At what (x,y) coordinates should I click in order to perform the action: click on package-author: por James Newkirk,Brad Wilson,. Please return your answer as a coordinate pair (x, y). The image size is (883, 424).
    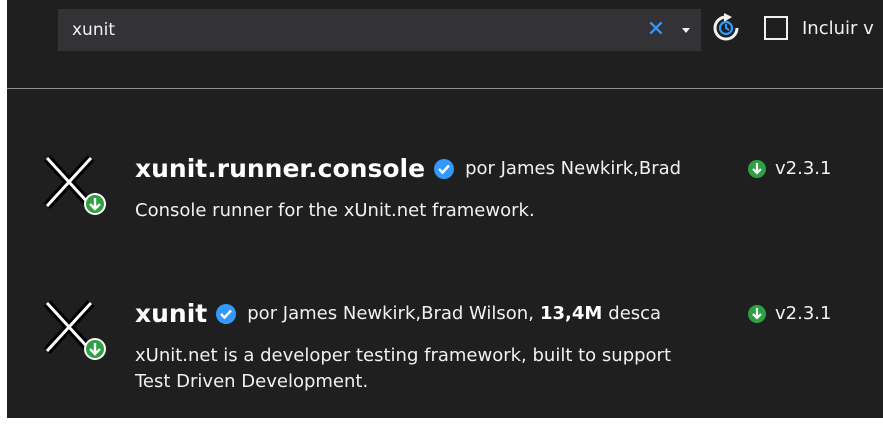
    Looking at the image, I should click on (390, 313).